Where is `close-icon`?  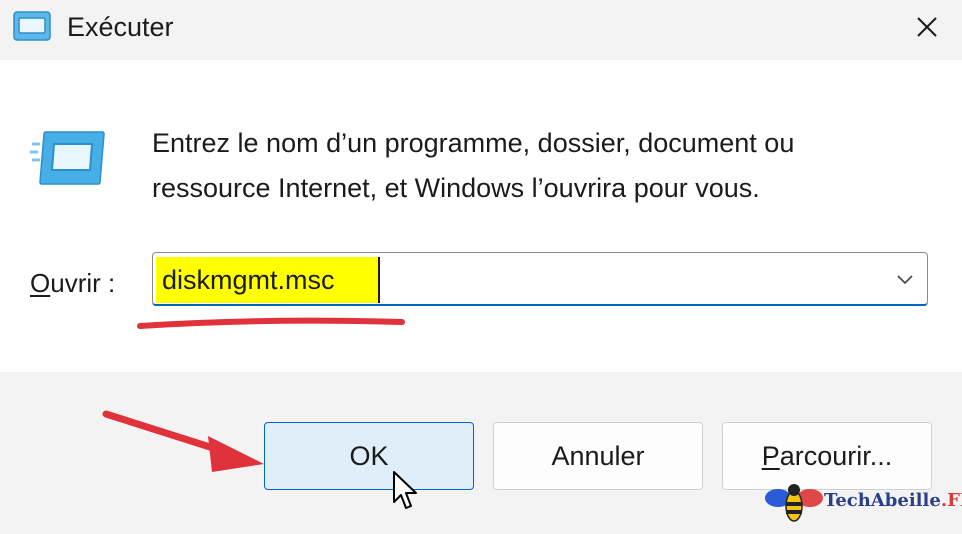
close-icon is located at coordinates (927, 27).